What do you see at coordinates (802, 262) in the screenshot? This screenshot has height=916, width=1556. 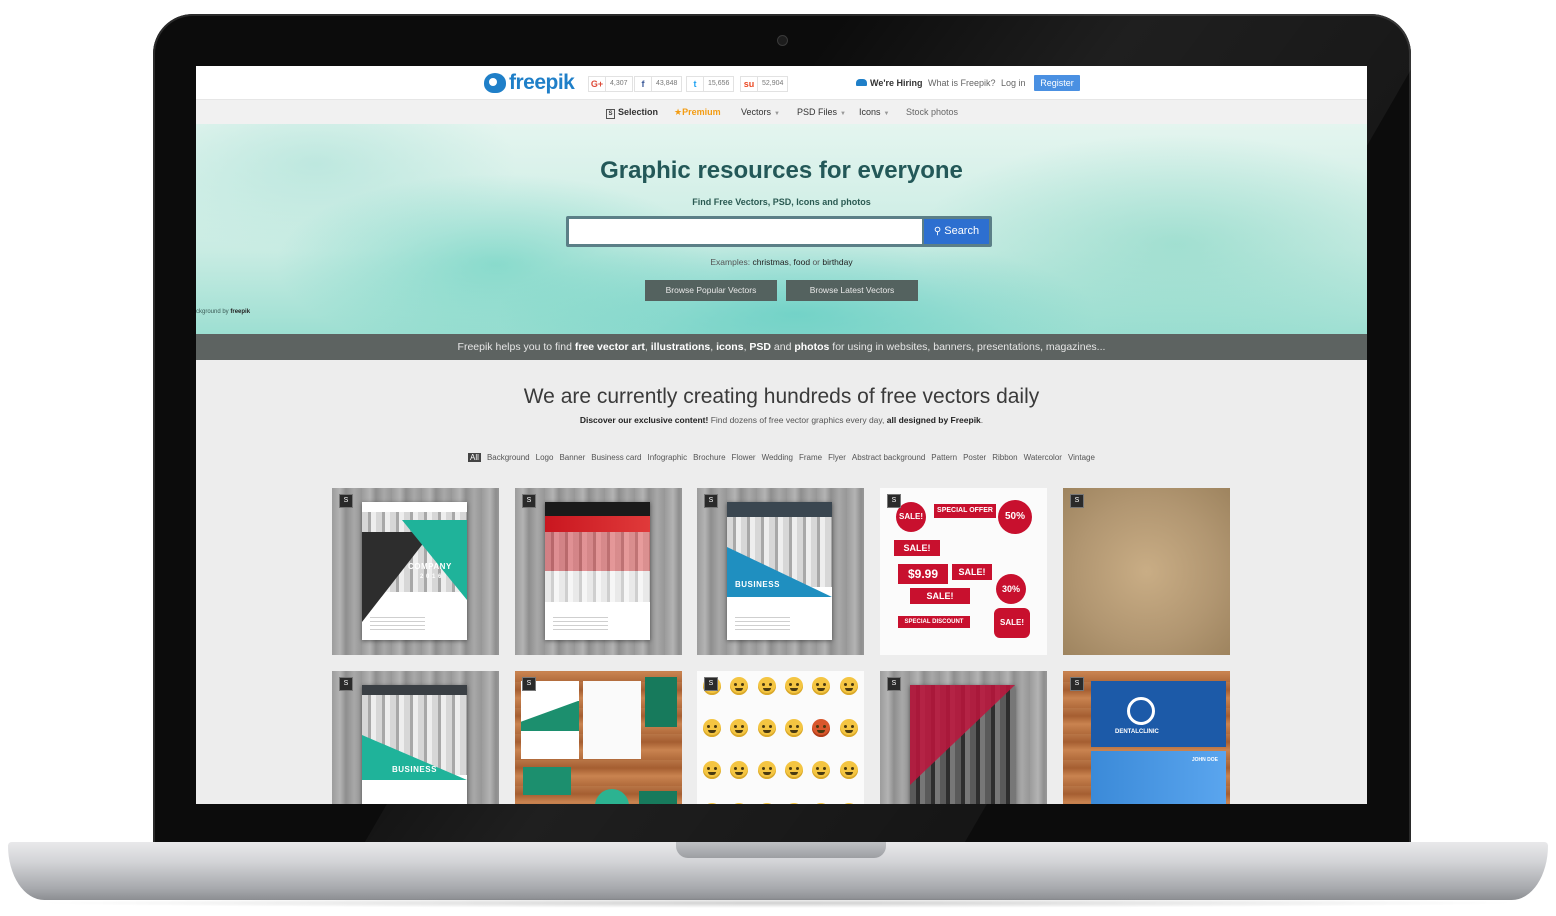 I see `example-link: food` at bounding box center [802, 262].